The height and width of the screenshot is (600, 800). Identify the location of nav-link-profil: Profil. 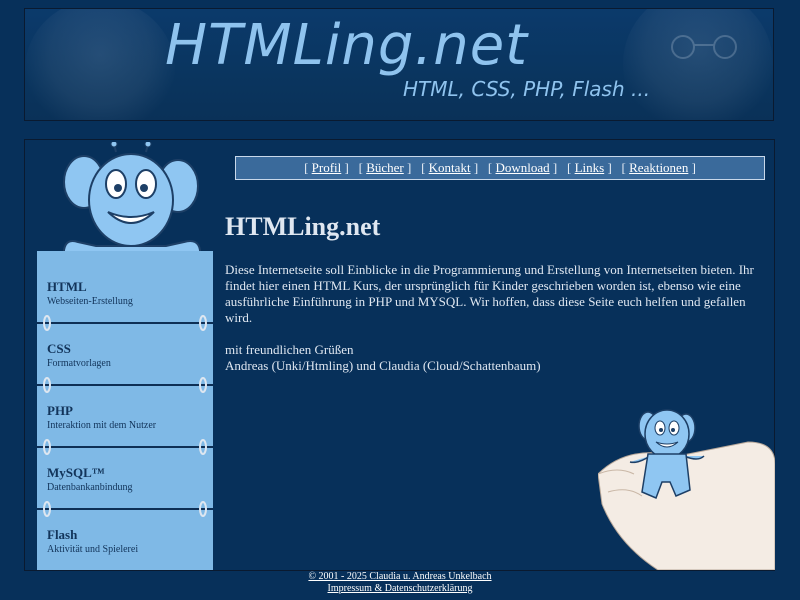
(327, 167).